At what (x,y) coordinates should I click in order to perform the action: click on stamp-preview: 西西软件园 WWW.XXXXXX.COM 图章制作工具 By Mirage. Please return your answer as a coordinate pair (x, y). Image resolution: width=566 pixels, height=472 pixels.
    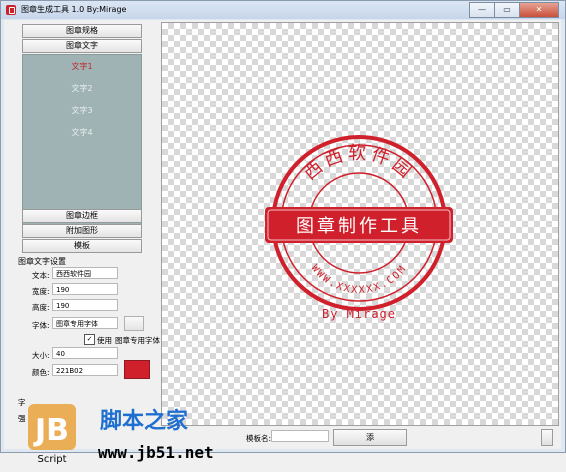
    Looking at the image, I should click on (359, 228).